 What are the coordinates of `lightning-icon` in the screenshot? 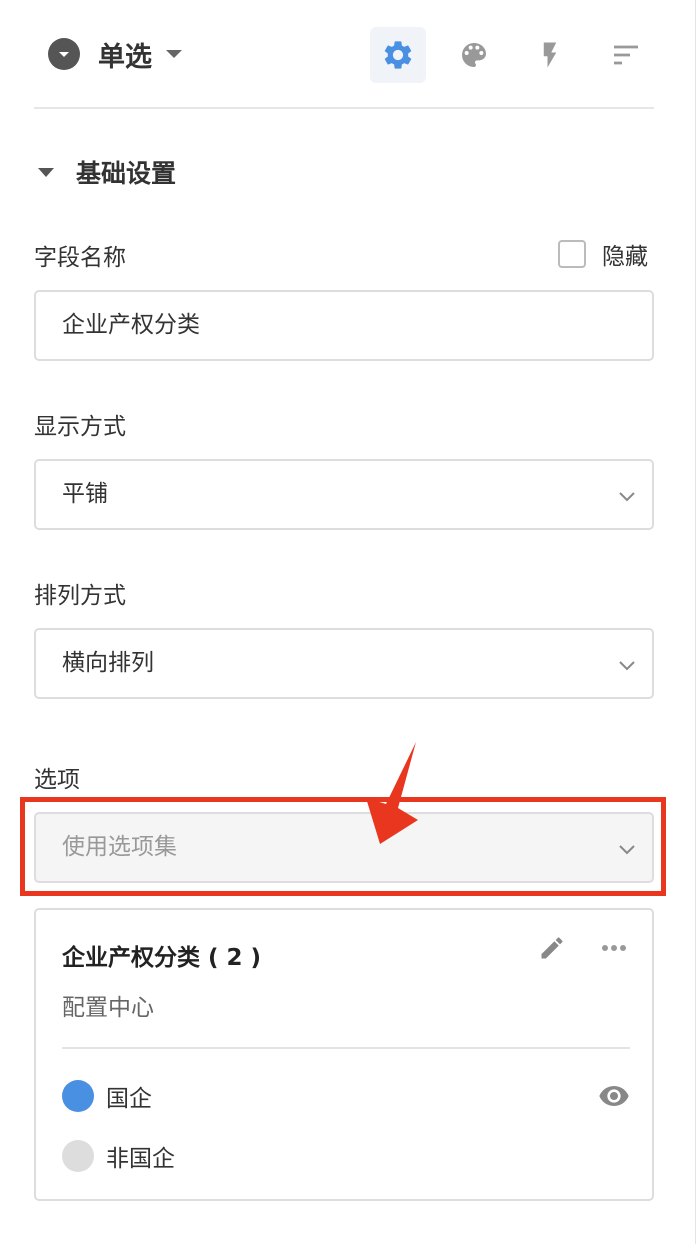 It's located at (550, 55).